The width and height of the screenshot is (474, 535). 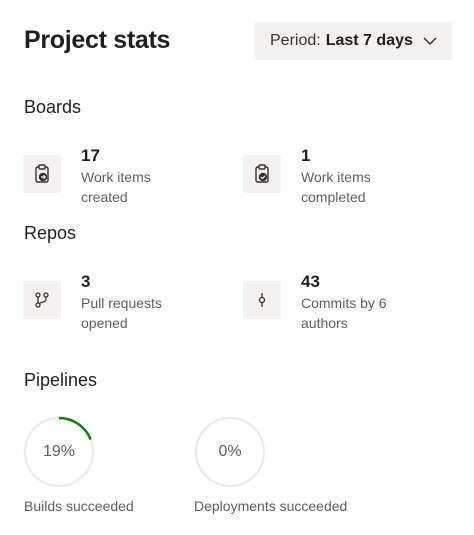 I want to click on stat-label: Pull requests opened, so click(x=121, y=313).